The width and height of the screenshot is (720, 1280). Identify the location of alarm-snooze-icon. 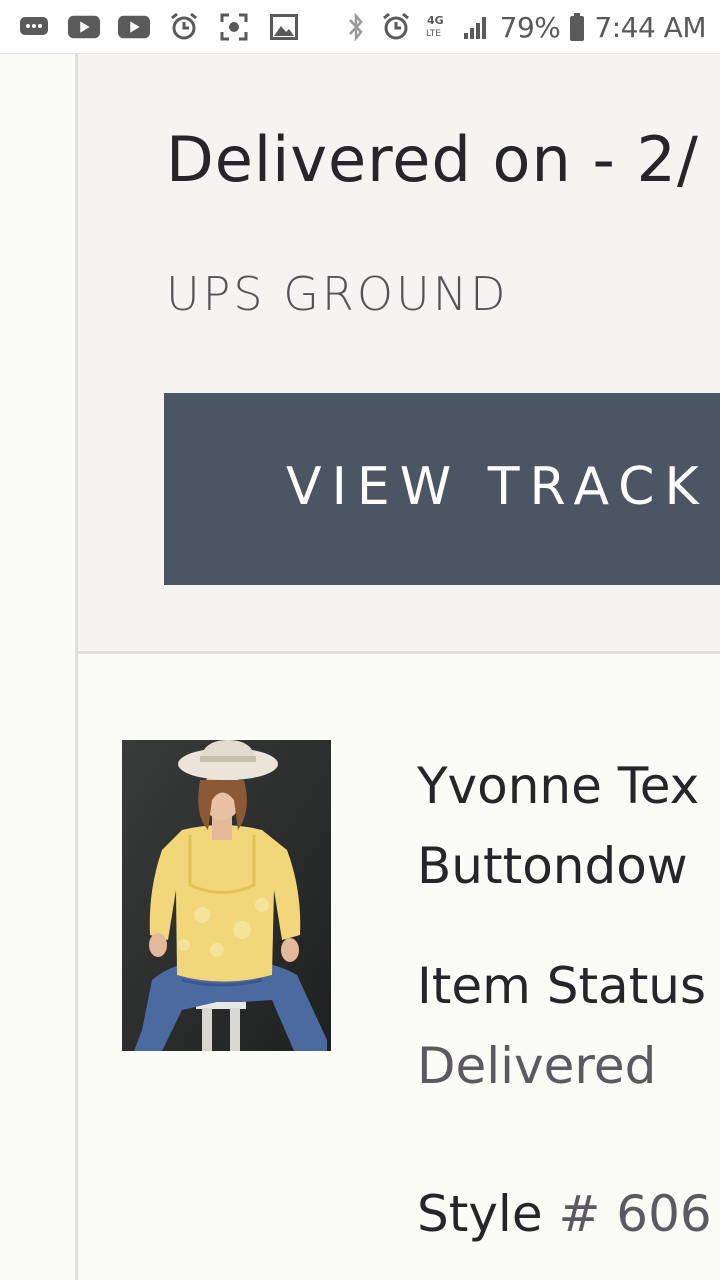
(184, 27).